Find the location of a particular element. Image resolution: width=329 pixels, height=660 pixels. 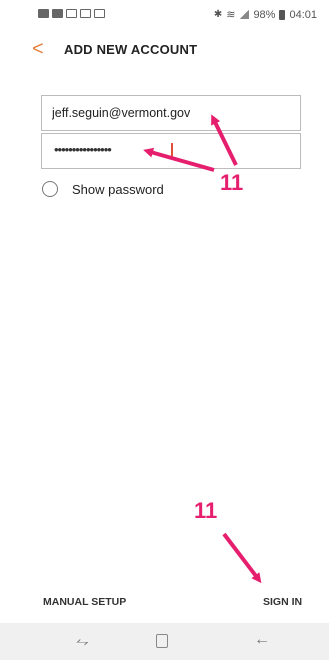

back-icon: ← is located at coordinates (262, 640).